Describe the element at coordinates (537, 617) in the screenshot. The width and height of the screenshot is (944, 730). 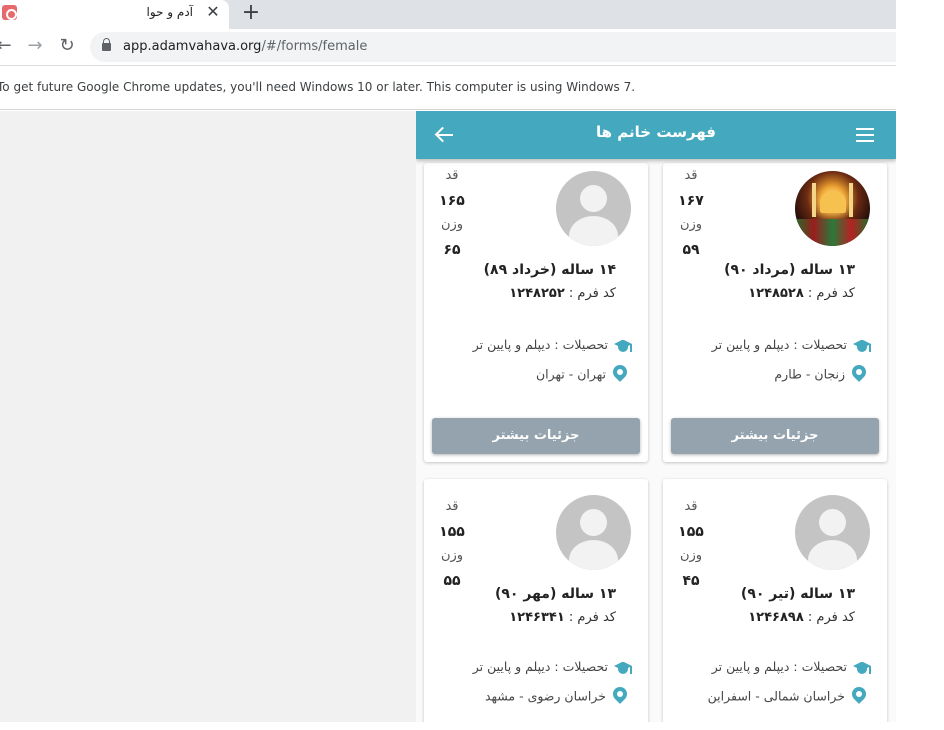
I see `form-code-value: ۱۲۴۶۳۴۱` at that location.